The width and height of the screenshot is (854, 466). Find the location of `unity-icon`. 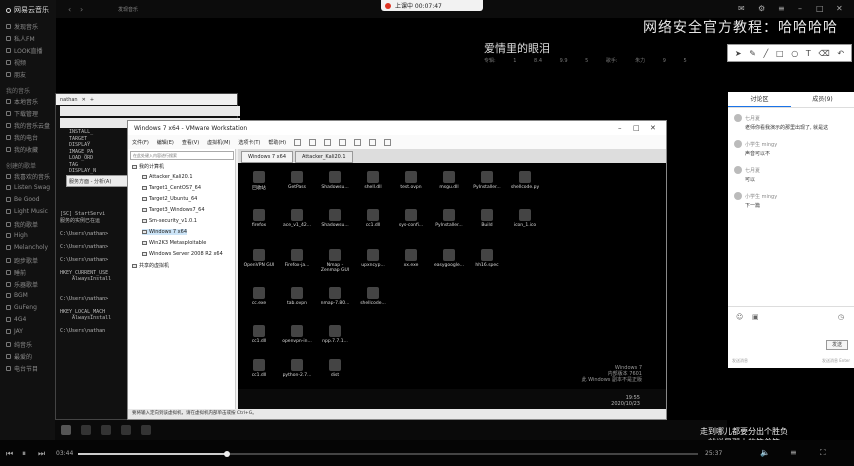

unity-icon is located at coordinates (373, 142).